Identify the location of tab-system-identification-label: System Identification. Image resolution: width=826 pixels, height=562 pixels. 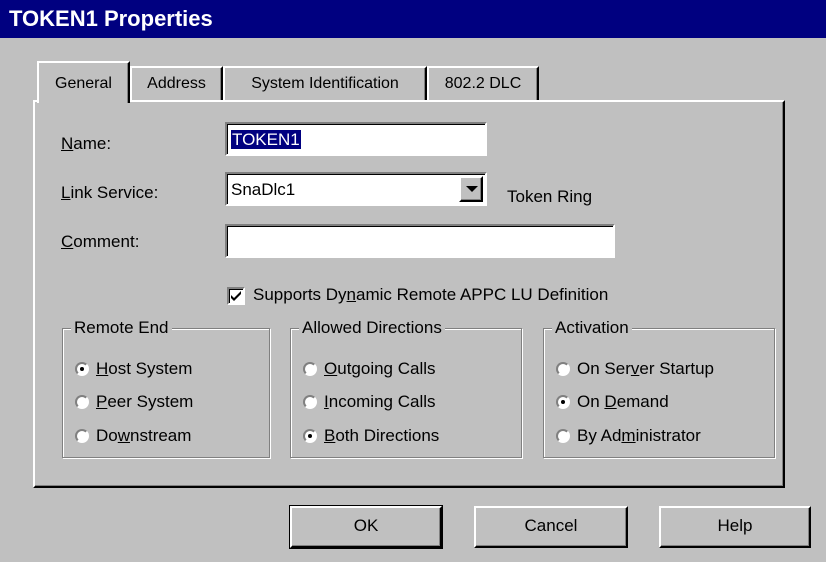
(325, 83).